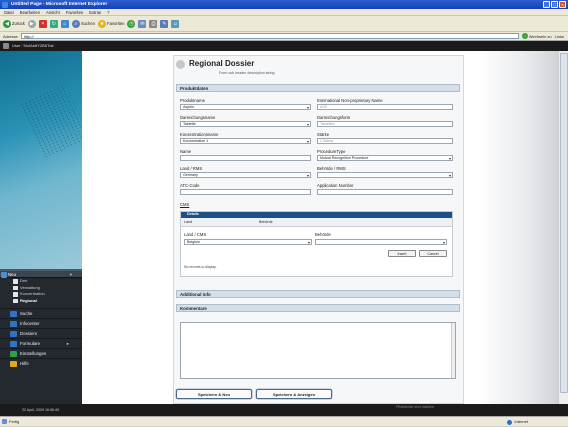 The width and height of the screenshot is (568, 427). What do you see at coordinates (385, 124) in the screenshot?
I see `darreichungsform-input: Tabletten` at bounding box center [385, 124].